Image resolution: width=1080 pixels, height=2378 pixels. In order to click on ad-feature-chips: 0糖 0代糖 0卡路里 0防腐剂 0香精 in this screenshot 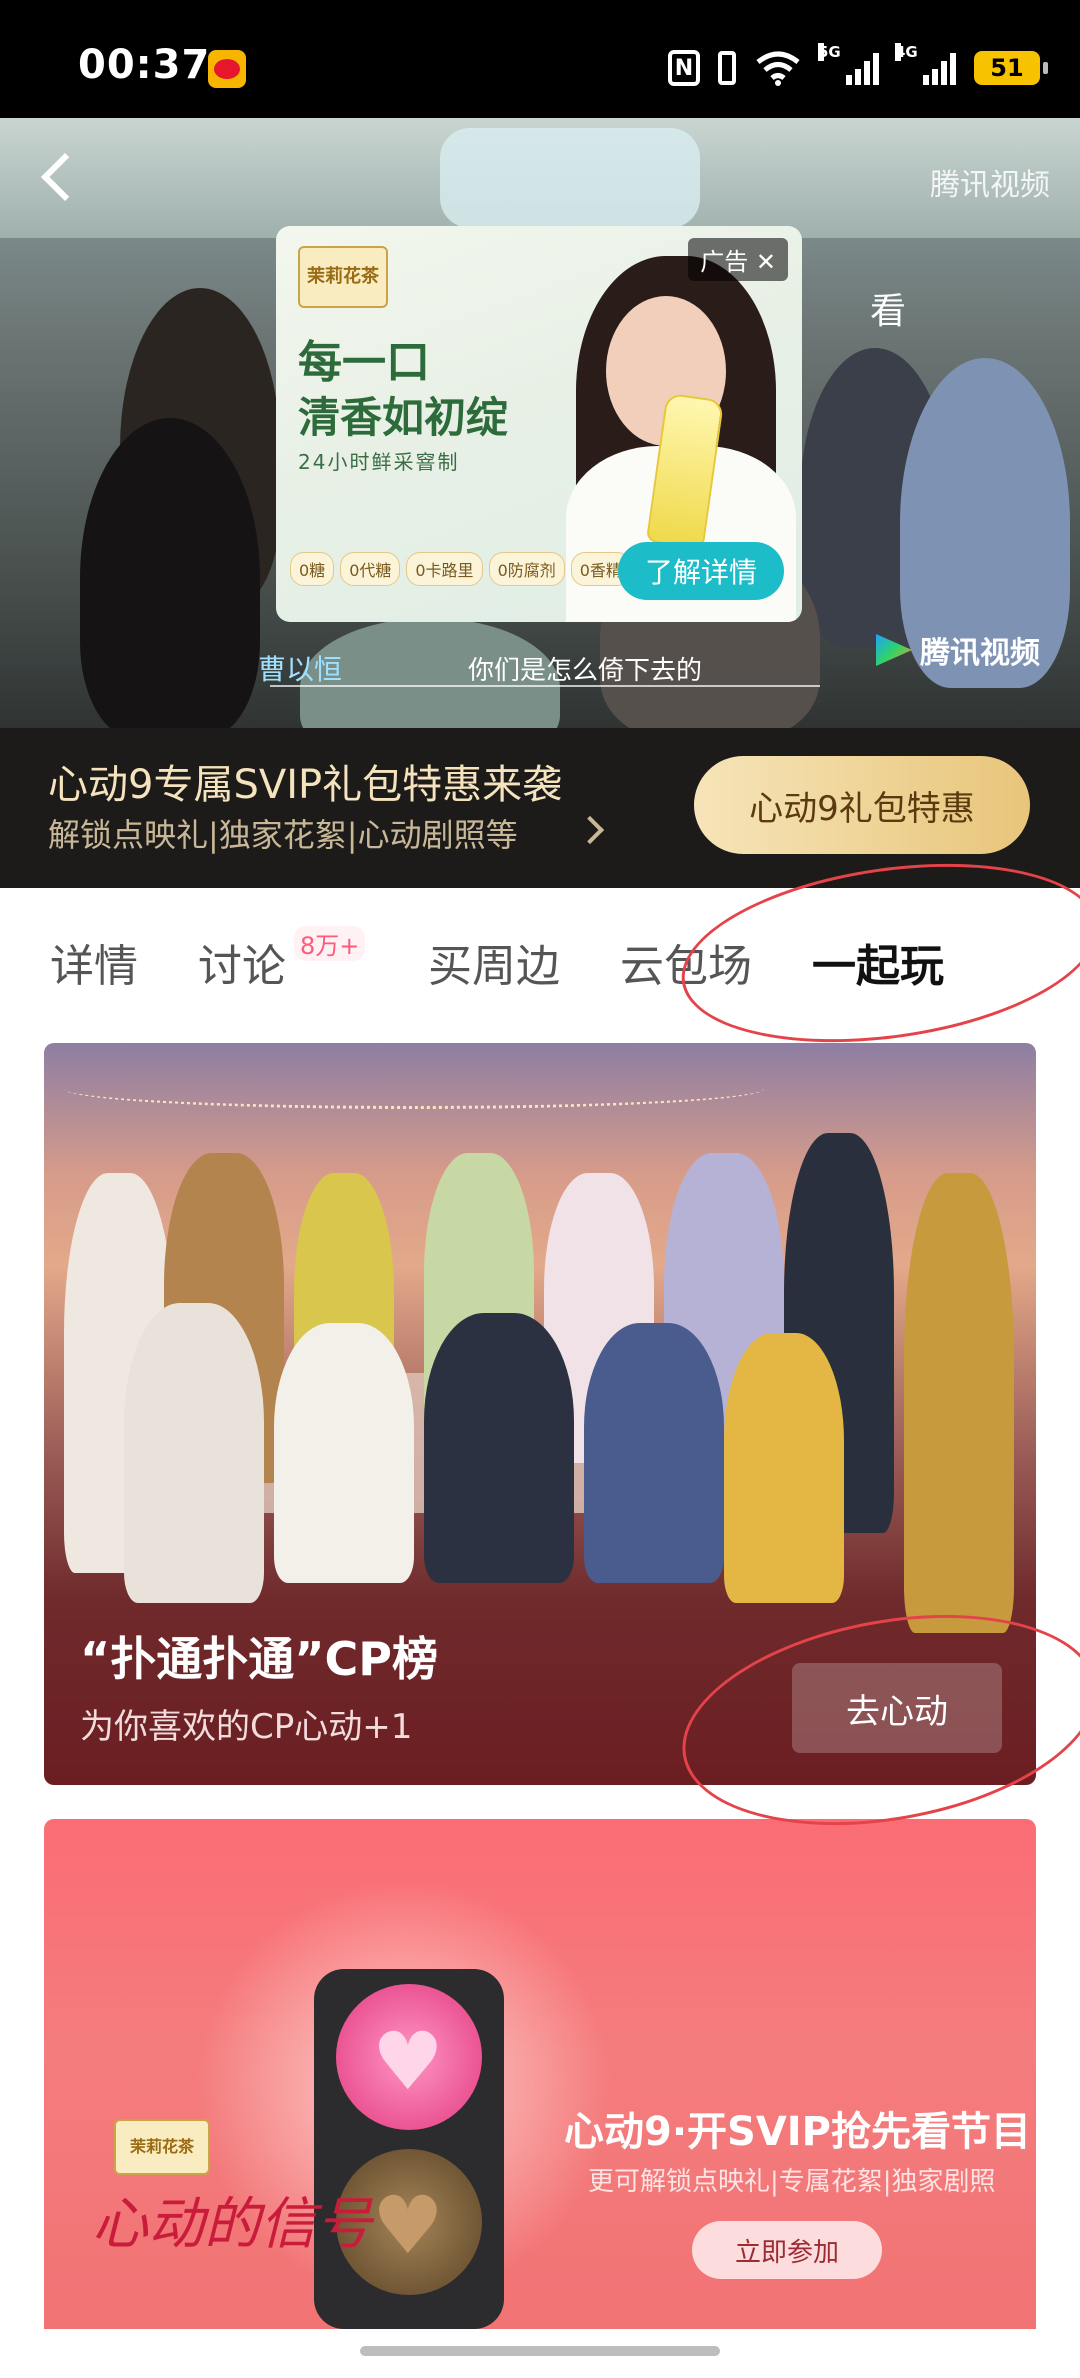, I will do `click(460, 569)`.